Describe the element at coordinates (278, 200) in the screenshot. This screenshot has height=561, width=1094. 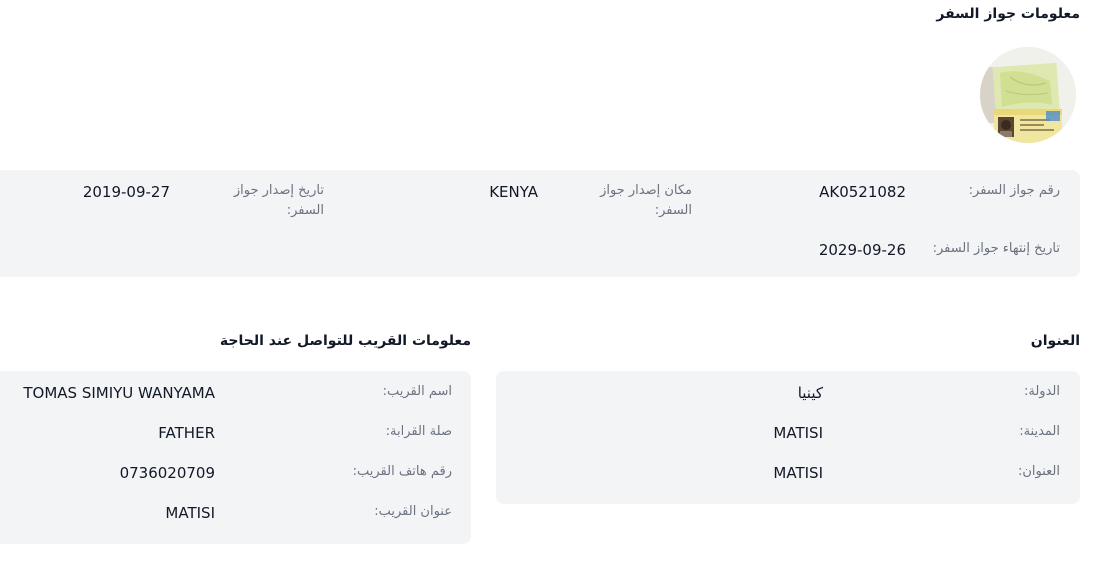
I see `passport-issue-date-label: تاريخ إصدار جواز السفر:` at that location.